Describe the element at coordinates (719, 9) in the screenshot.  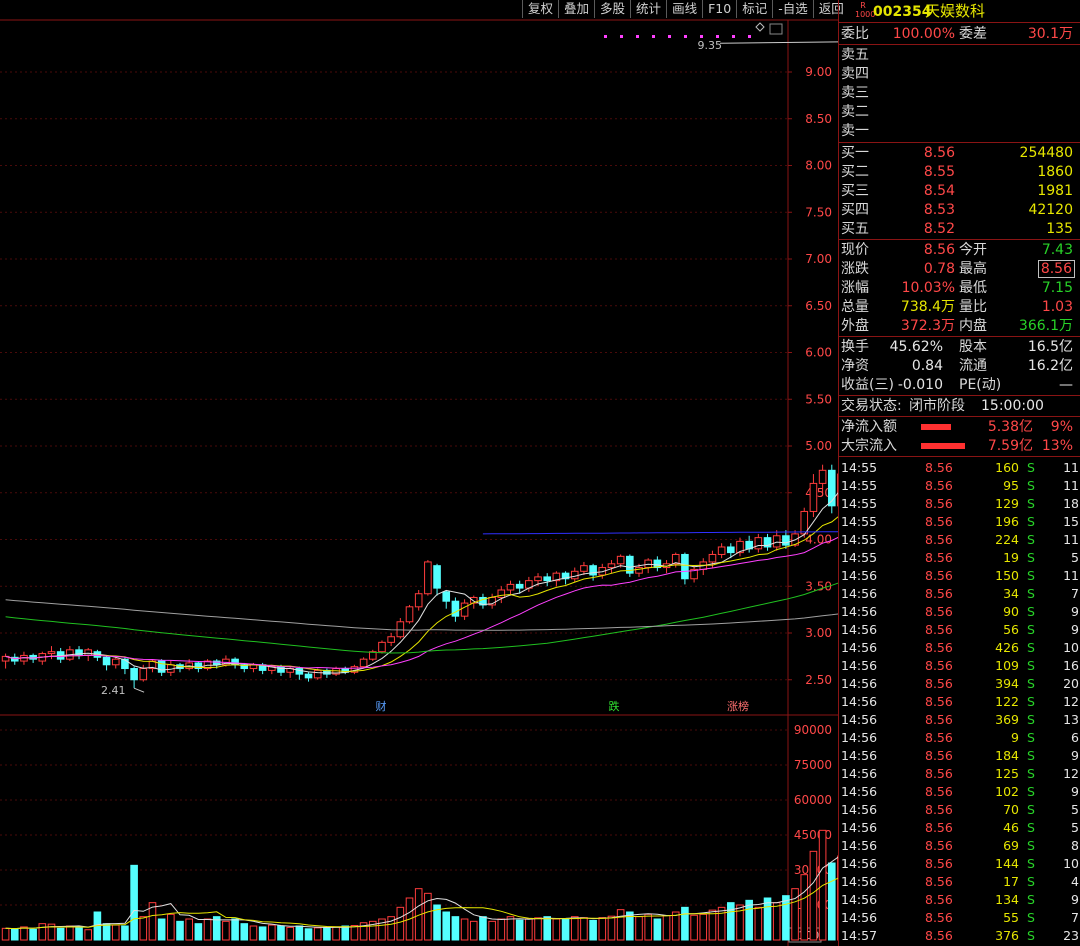
I see `toolbar-button-5: F10` at that location.